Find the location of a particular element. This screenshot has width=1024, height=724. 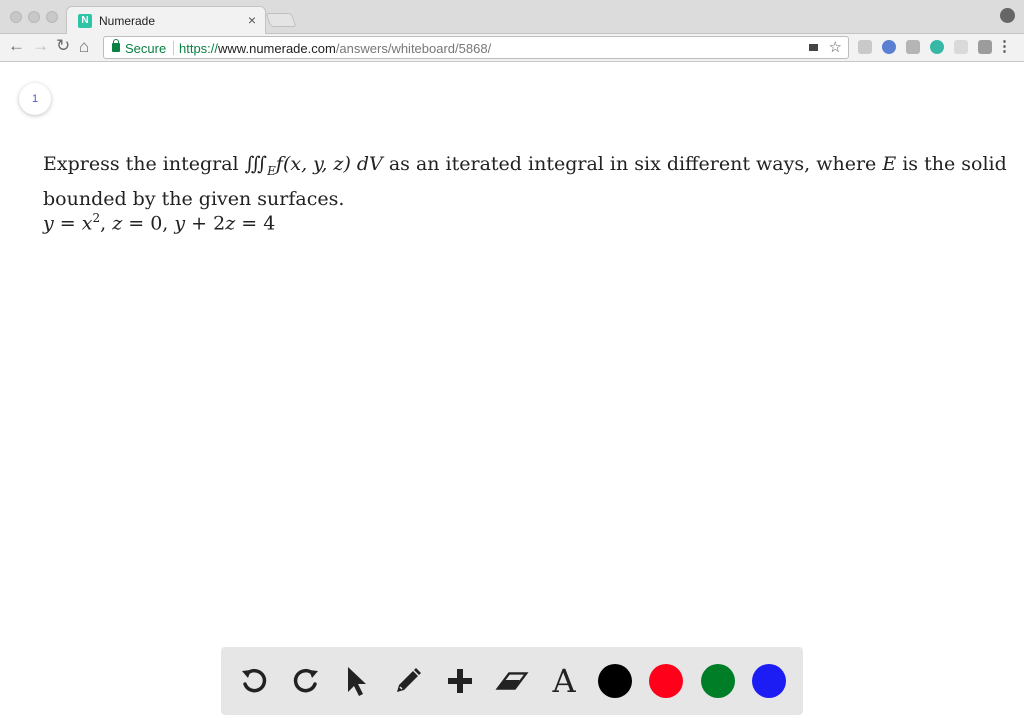

extension-m-icon is located at coordinates (937, 47).